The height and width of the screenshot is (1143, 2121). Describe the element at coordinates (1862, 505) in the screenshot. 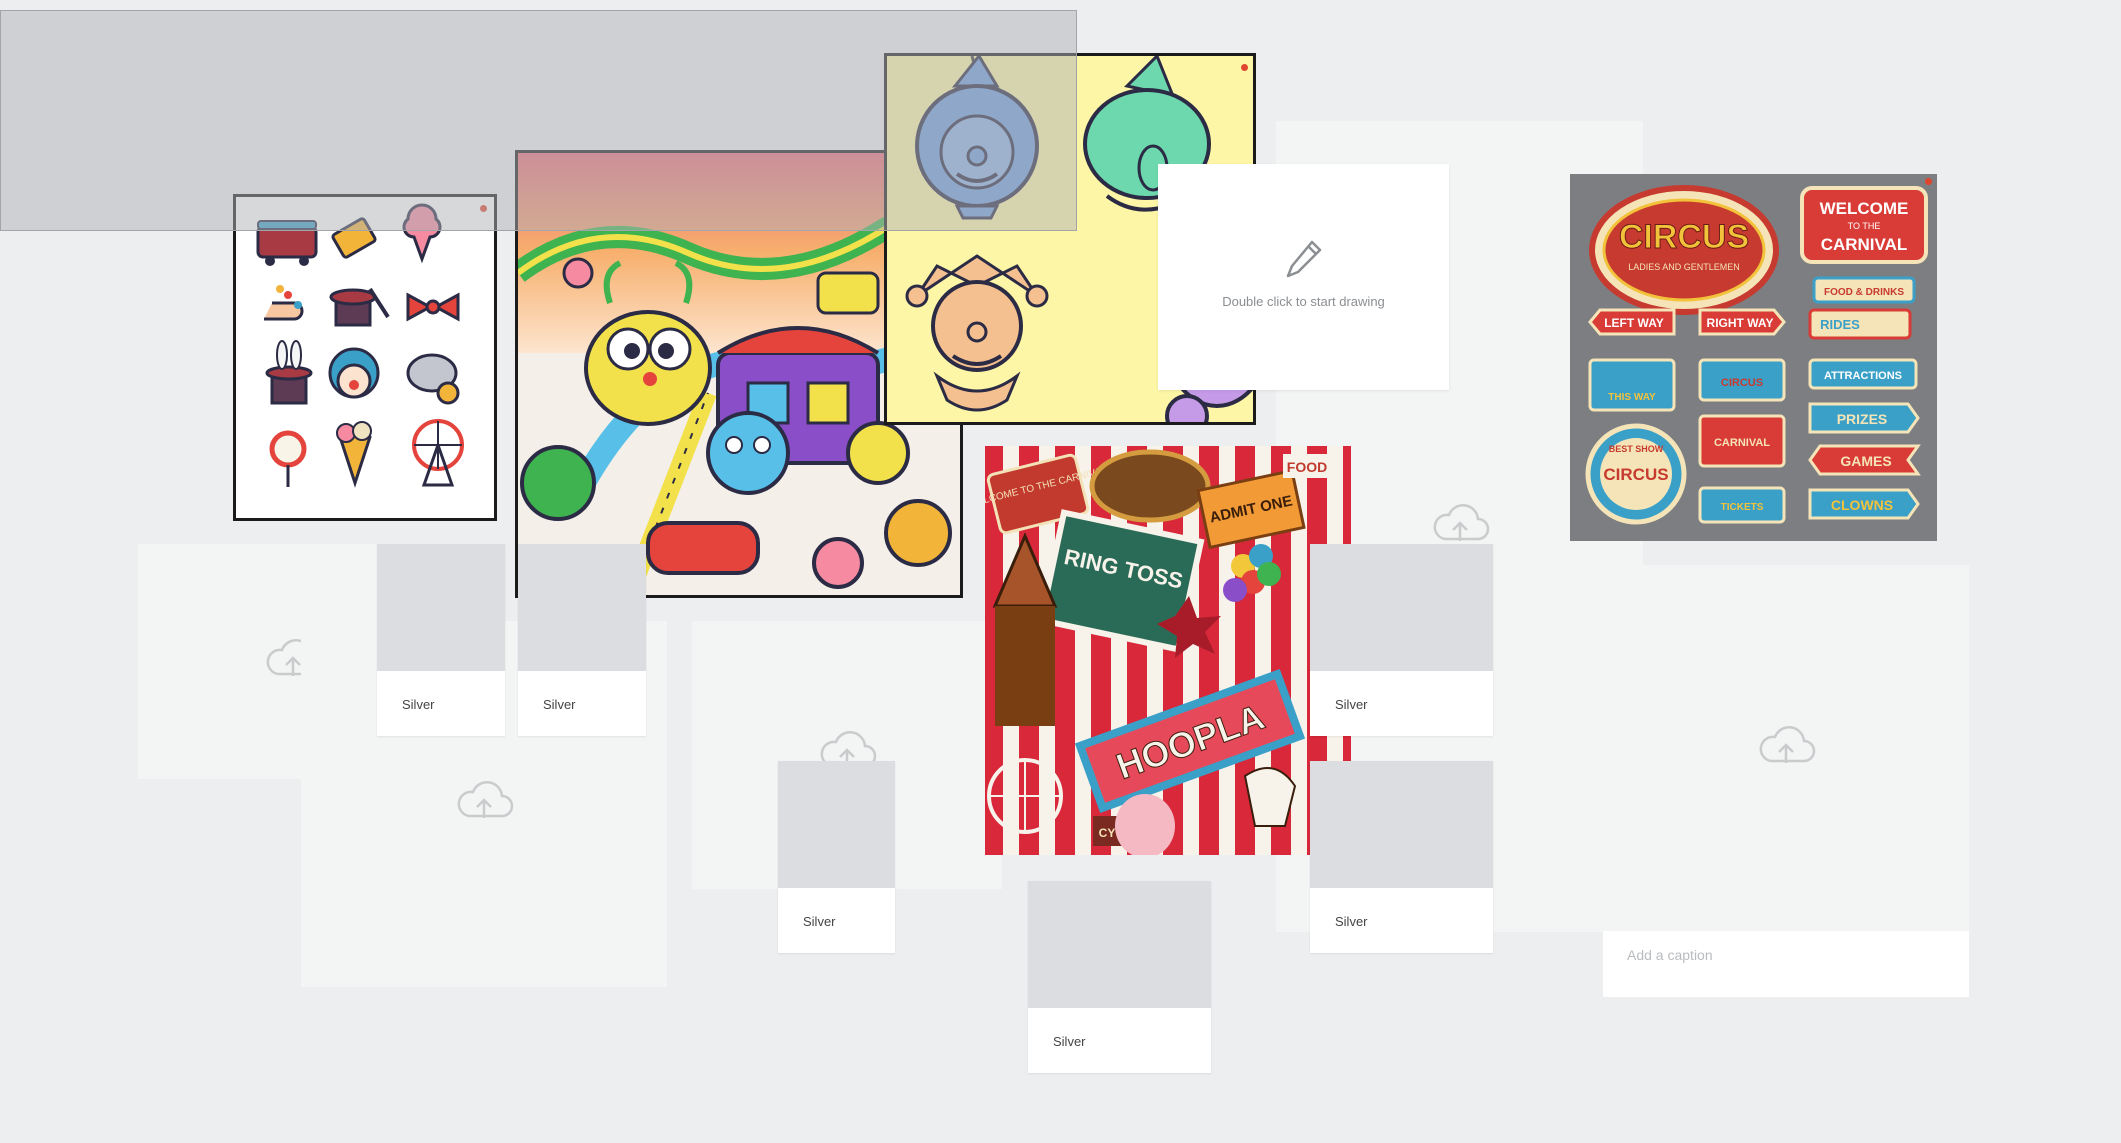

I see `sign-clowns: CLOWNS` at that location.